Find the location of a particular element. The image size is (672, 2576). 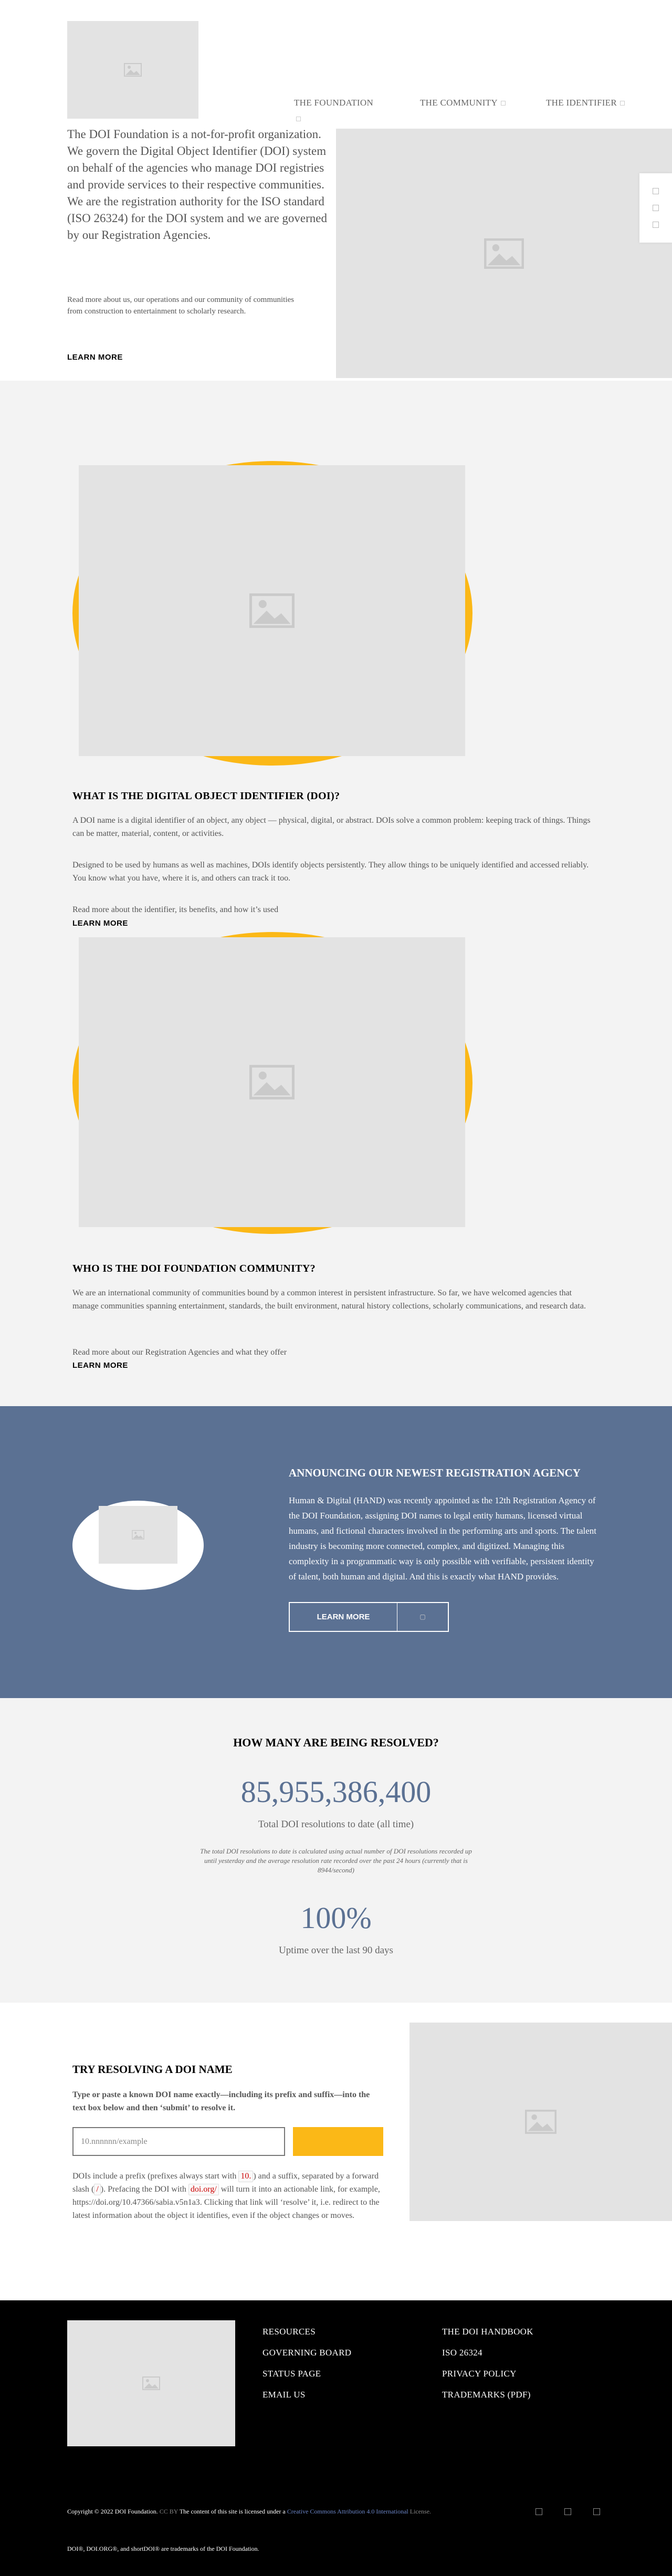

doi-foundation-logo is located at coordinates (132, 70).